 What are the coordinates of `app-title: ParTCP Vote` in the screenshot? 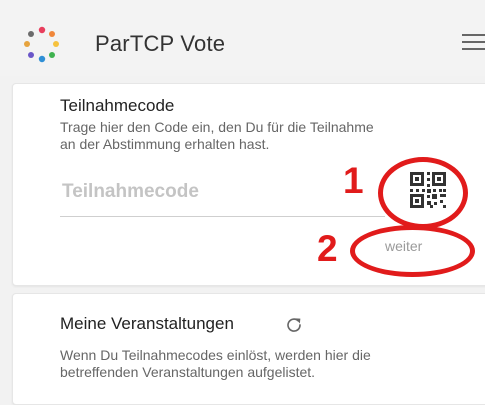 It's located at (160, 43).